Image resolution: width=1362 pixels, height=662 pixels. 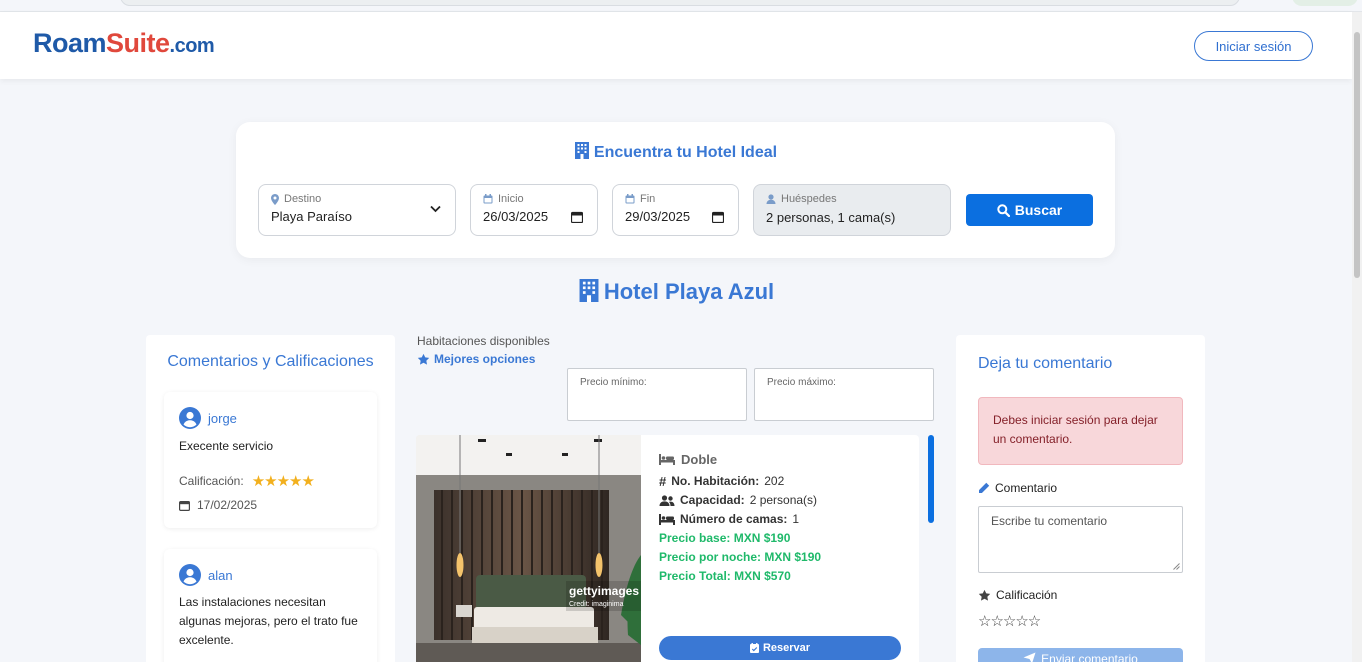 I want to click on search-button: Buscar, so click(x=1029, y=210).